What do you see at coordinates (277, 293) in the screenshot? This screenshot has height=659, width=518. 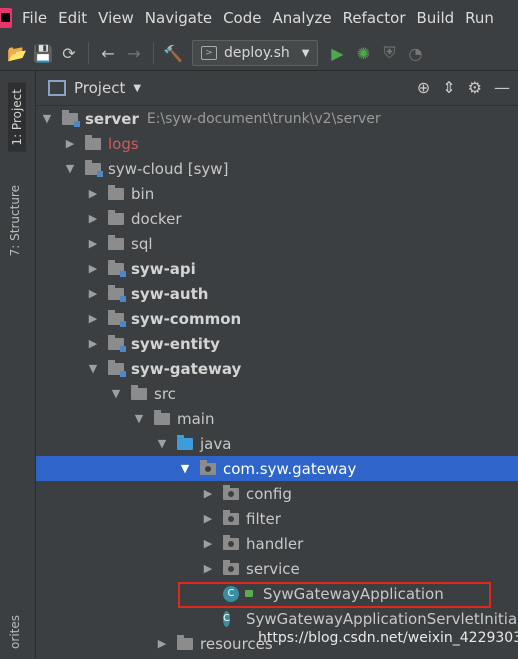 I see `tree-node-syw-auth: ▶ syw-auth` at bounding box center [277, 293].